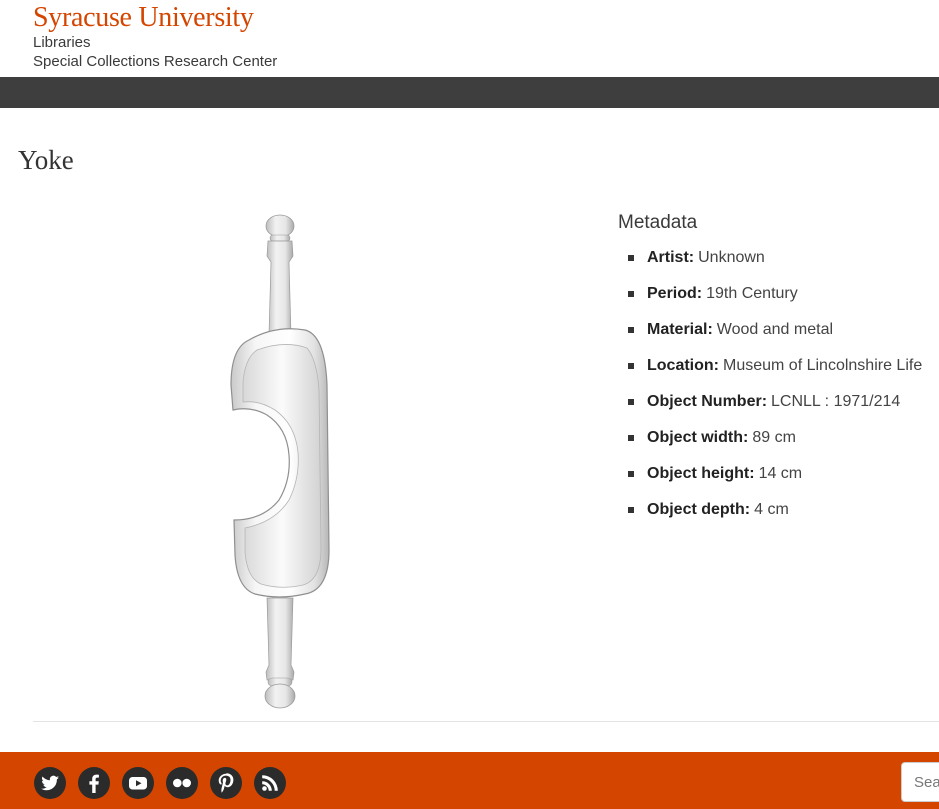  I want to click on metadata-item-location: Location: Museum of Lincolnshire Life, so click(778, 371).